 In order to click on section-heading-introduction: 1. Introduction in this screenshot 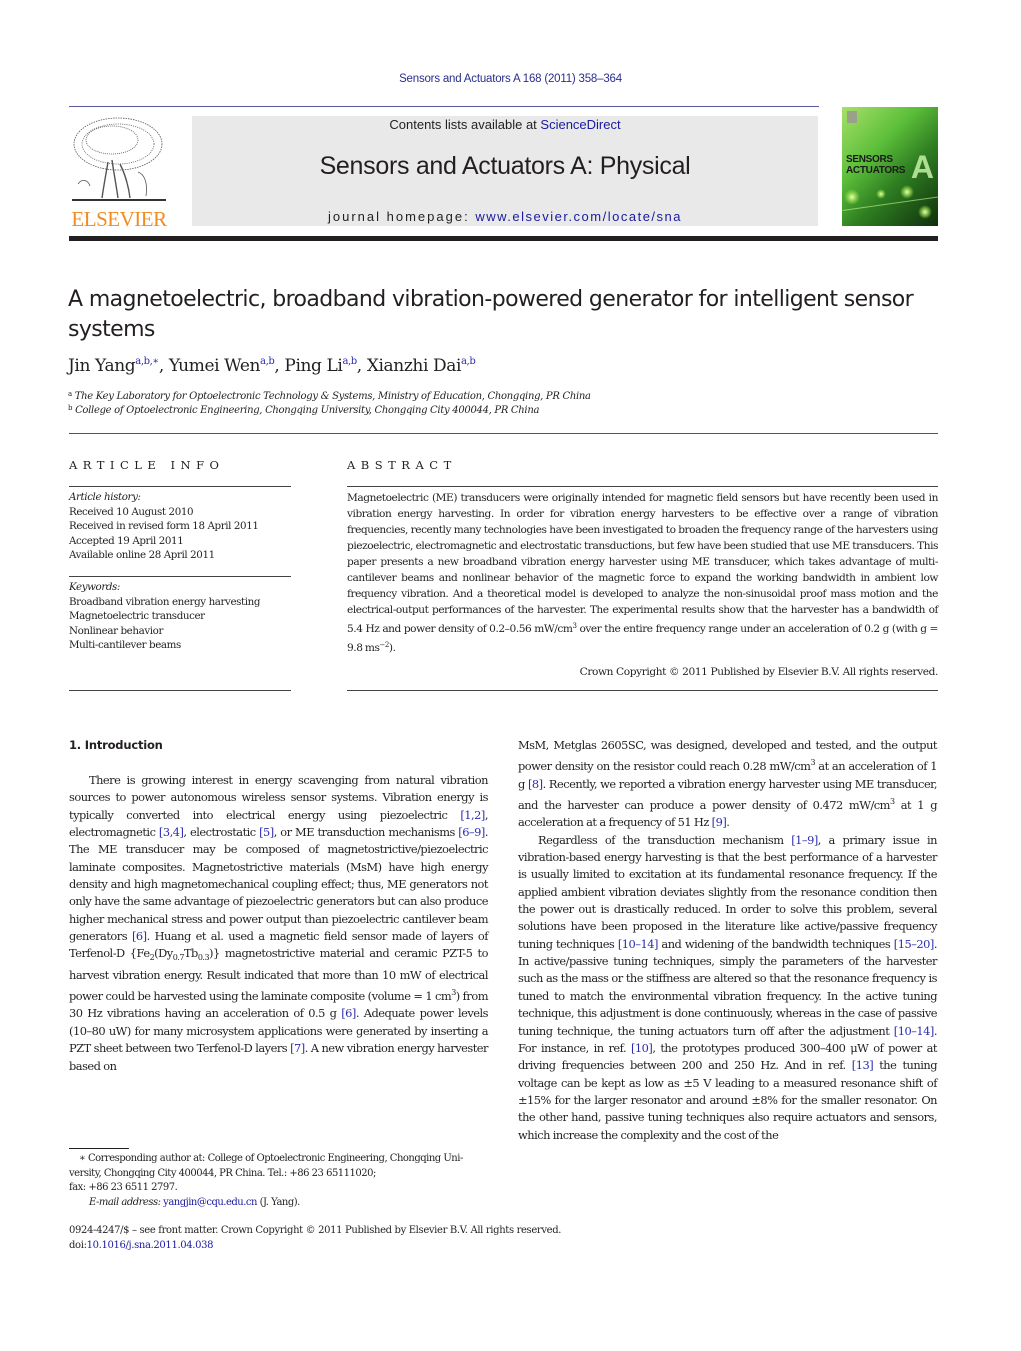, I will do `click(116, 745)`.